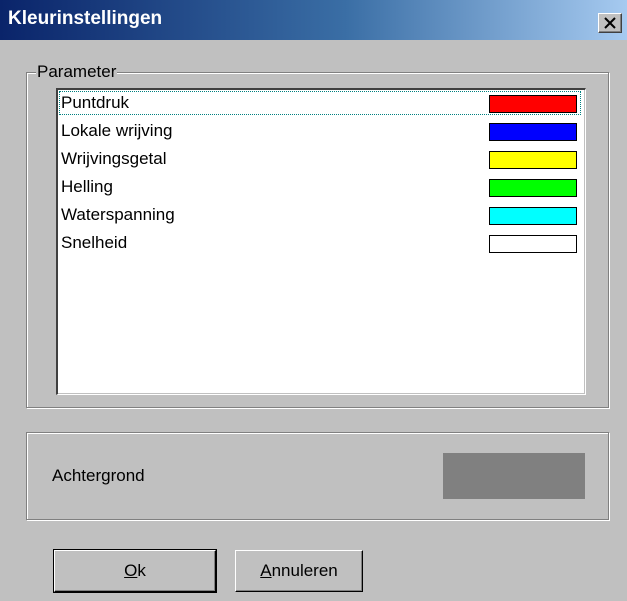 The image size is (627, 601). I want to click on background-label: Achtergrond, so click(98, 475).